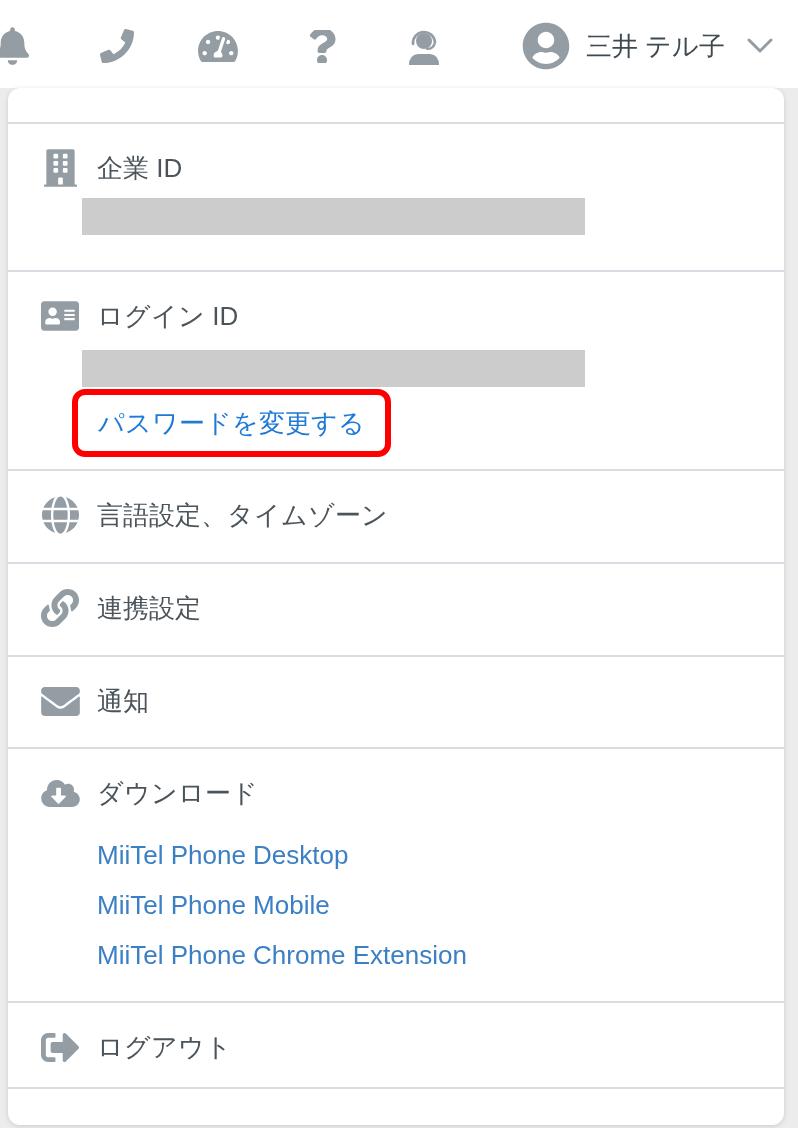  Describe the element at coordinates (322, 46) in the screenshot. I see `help-icon` at that location.